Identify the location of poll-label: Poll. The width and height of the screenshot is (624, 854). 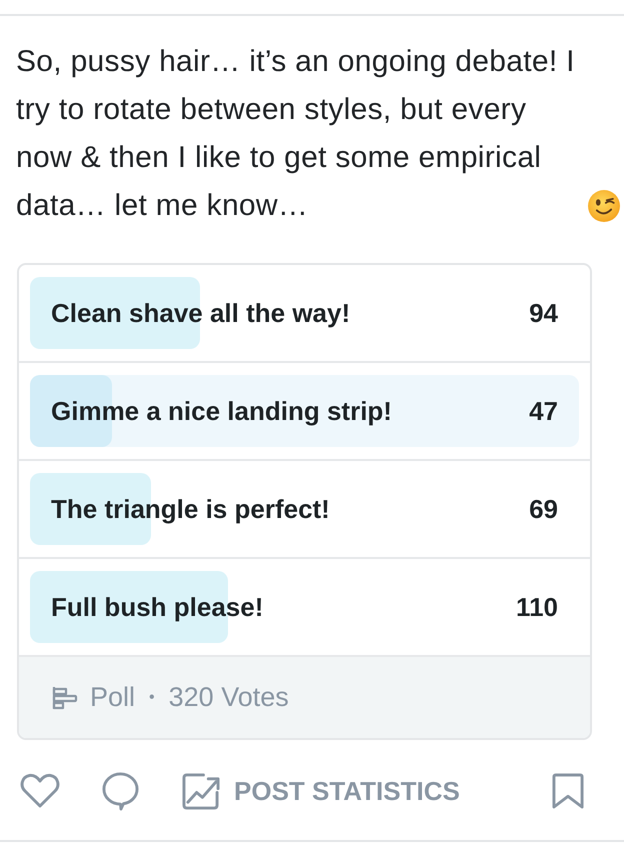
(113, 697).